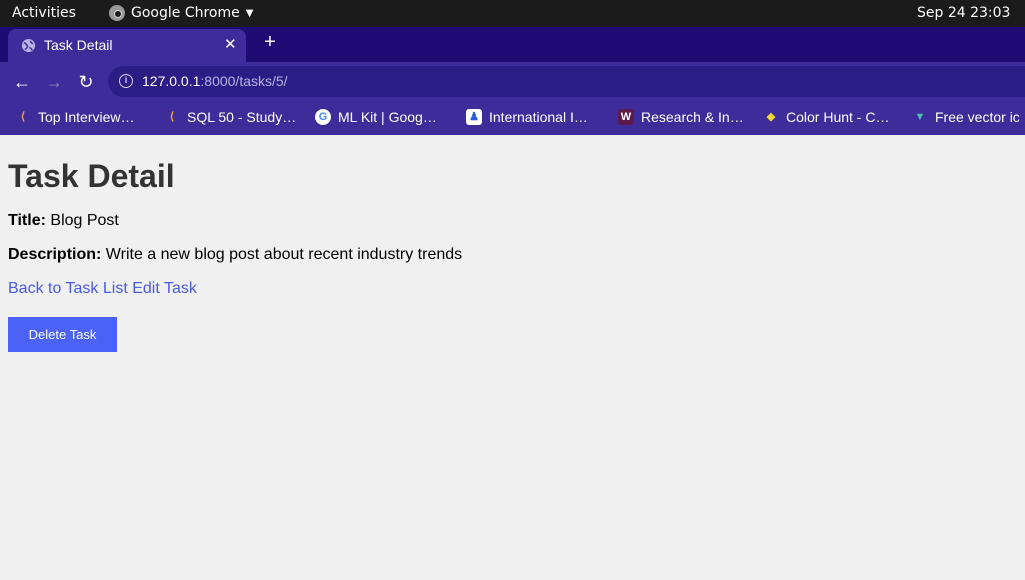 The height and width of the screenshot is (580, 1025). Describe the element at coordinates (86, 82) in the screenshot. I see `reload-icon: ↻` at that location.